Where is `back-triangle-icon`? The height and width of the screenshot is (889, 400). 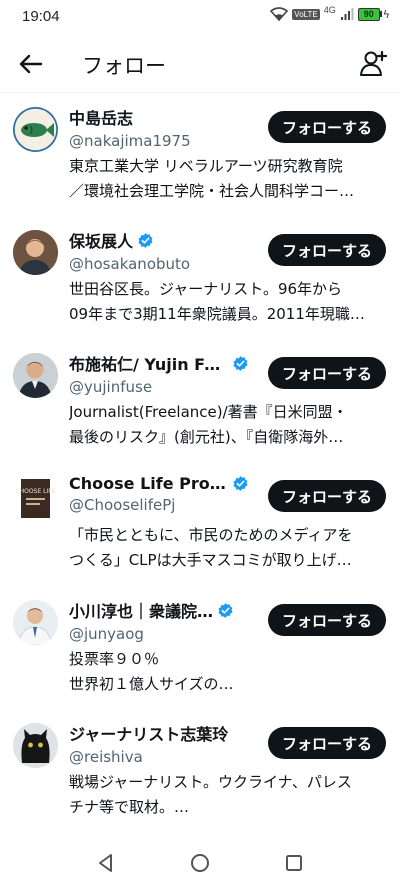 back-triangle-icon is located at coordinates (106, 863).